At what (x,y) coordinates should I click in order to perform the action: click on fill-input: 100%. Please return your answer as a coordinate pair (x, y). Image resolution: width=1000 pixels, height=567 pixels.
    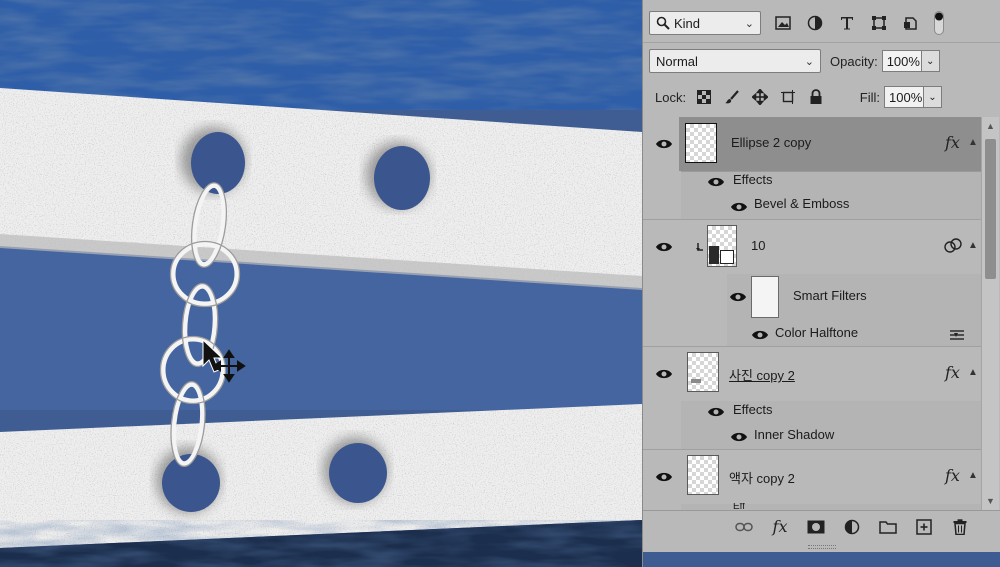
    Looking at the image, I should click on (904, 97).